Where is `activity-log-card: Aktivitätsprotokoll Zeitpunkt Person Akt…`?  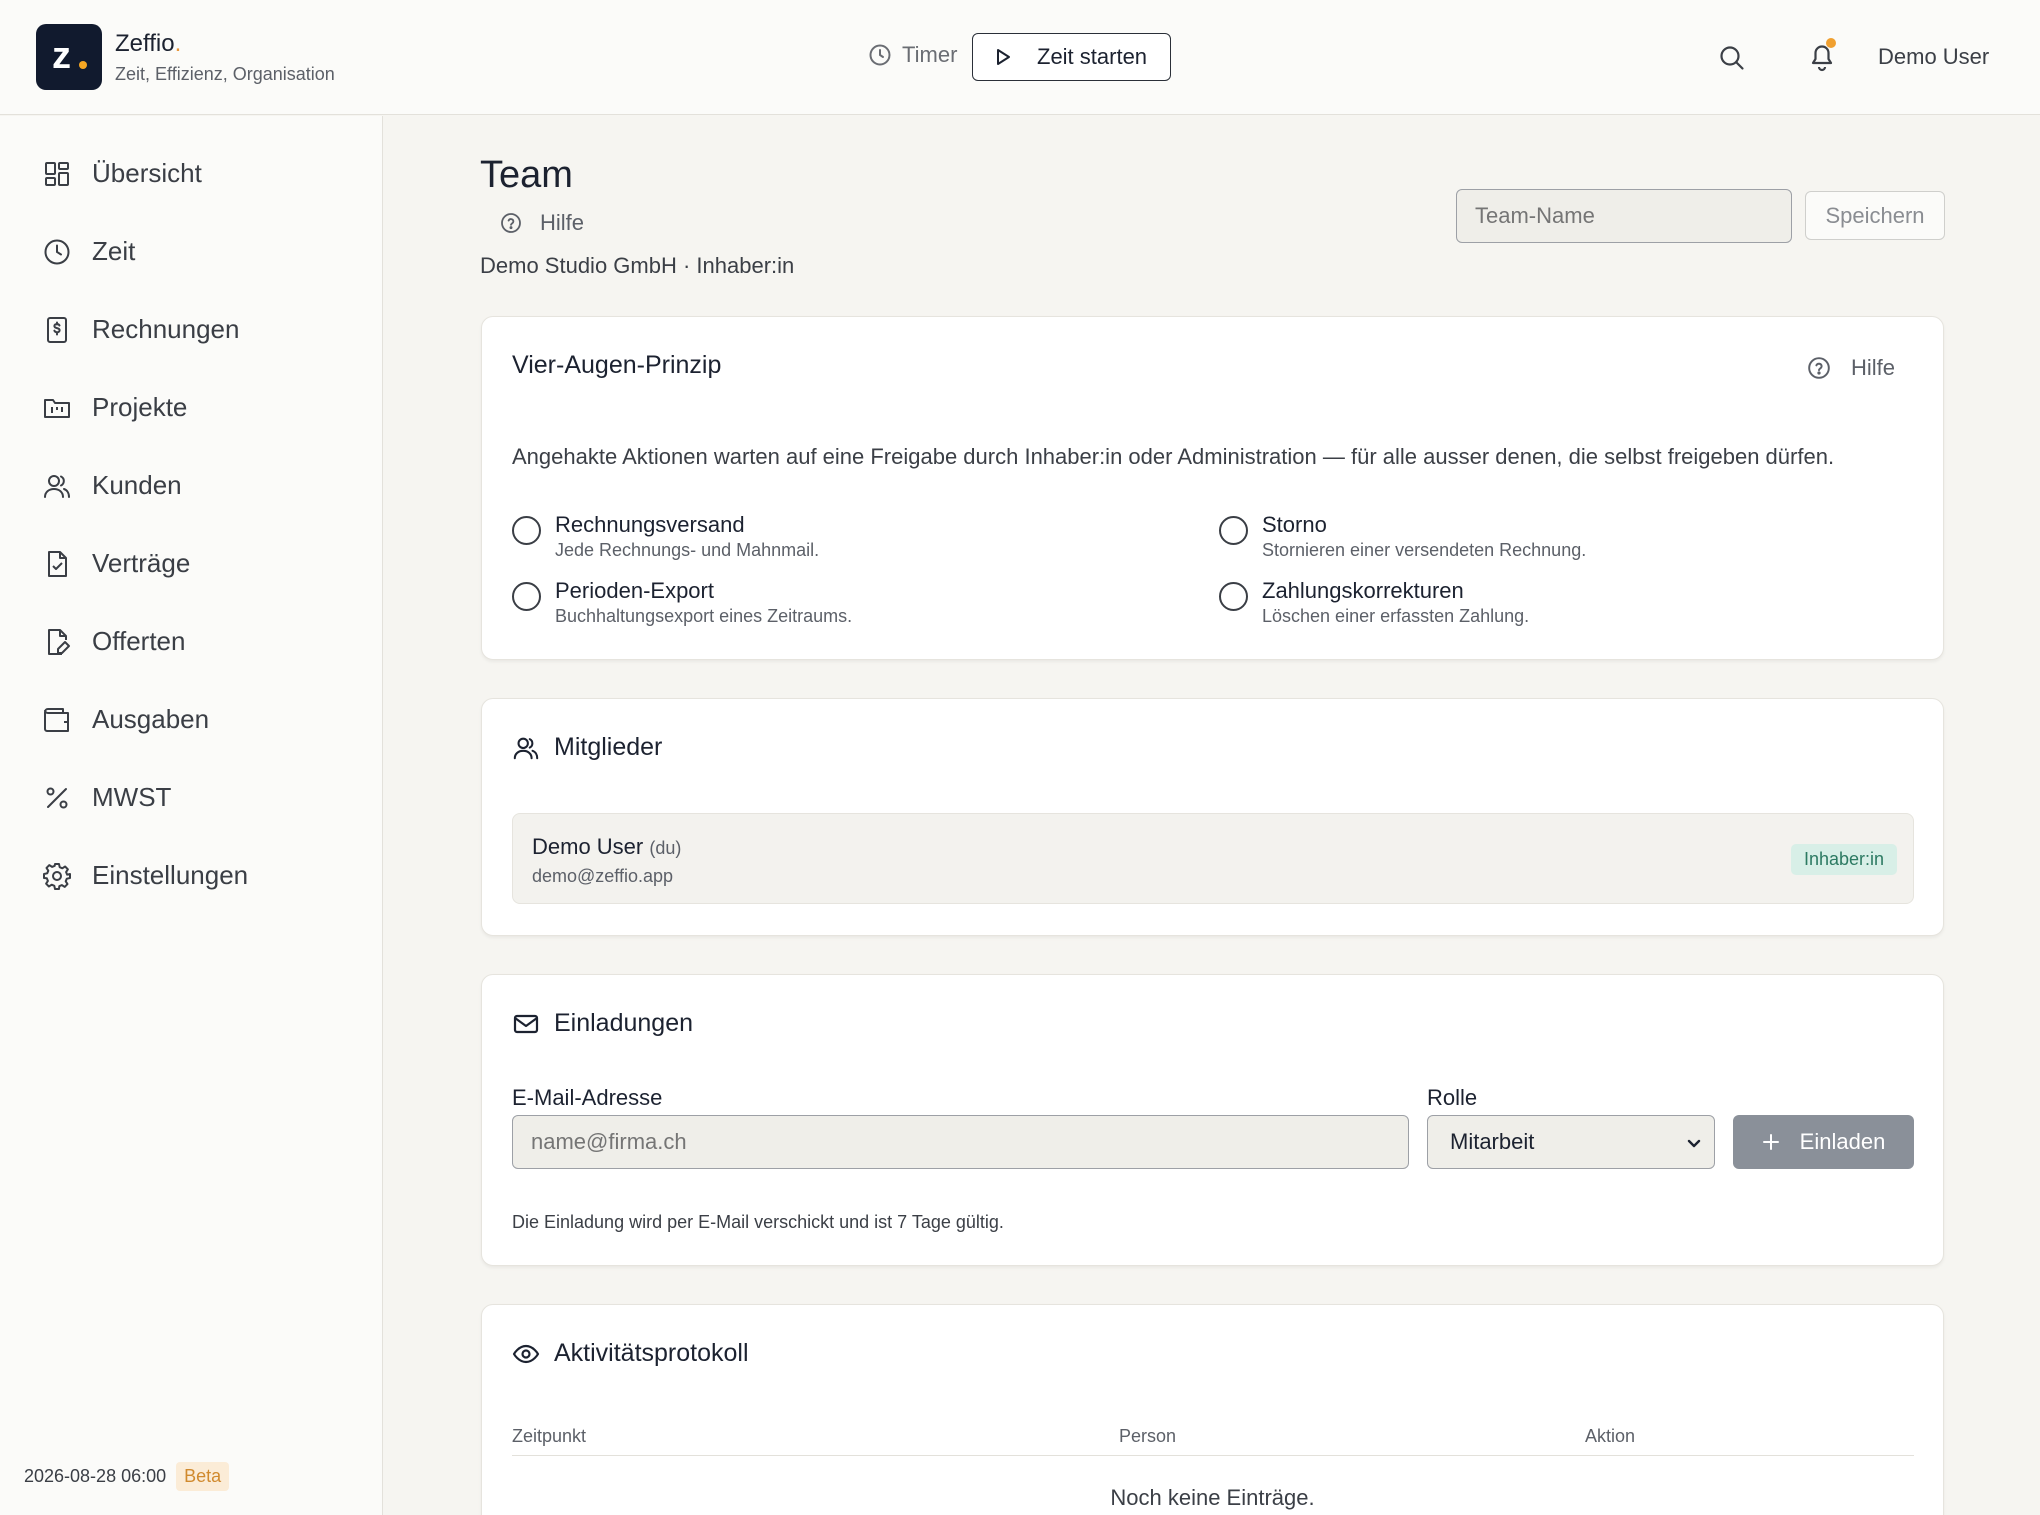 activity-log-card: Aktivitätsprotokoll Zeitpunkt Person Akt… is located at coordinates (1212, 1409).